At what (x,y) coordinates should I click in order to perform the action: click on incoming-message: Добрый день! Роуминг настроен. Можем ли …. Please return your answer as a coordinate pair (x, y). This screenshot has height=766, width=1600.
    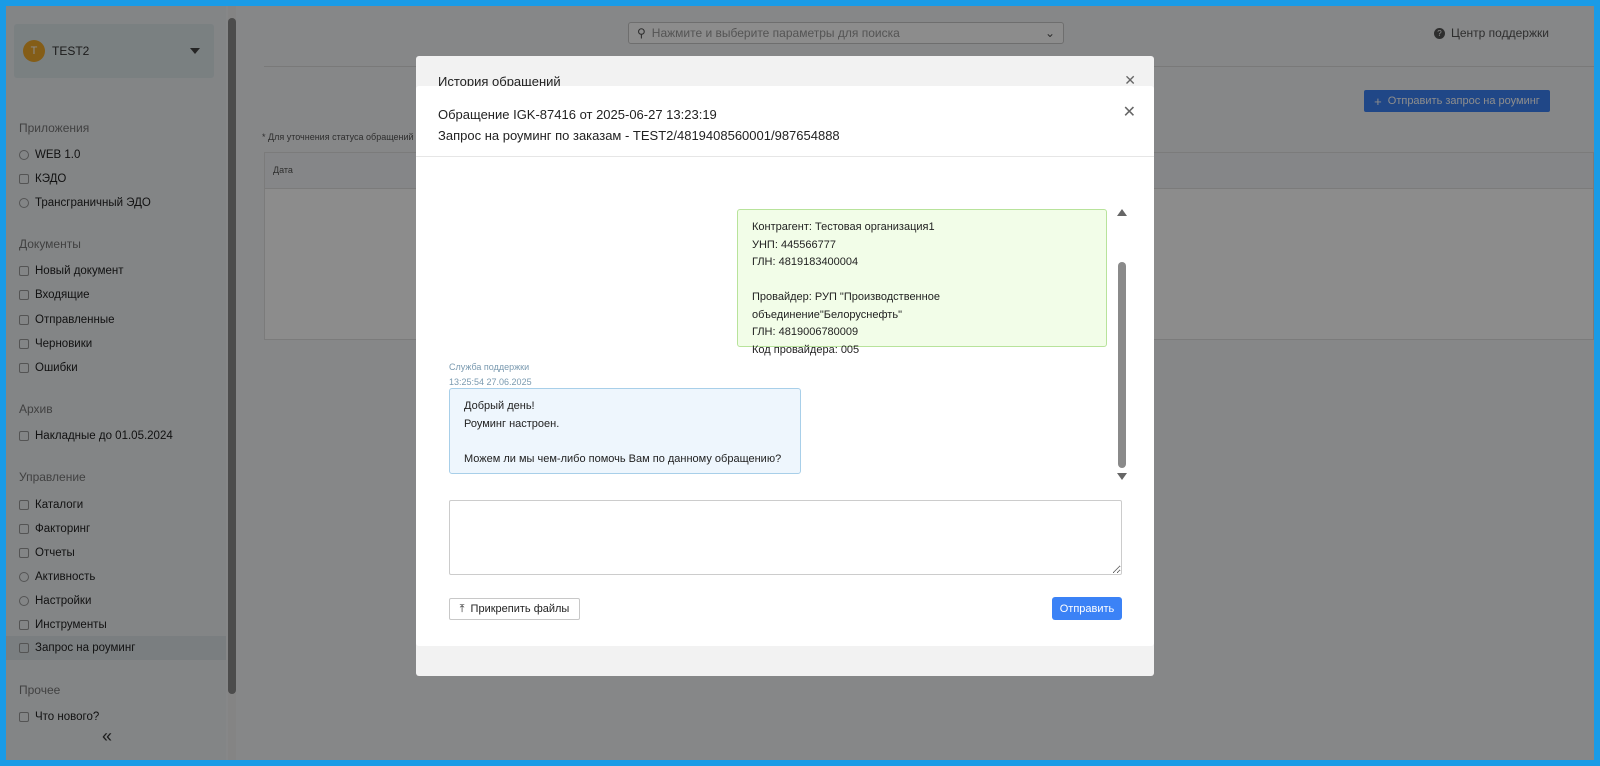
    Looking at the image, I should click on (625, 431).